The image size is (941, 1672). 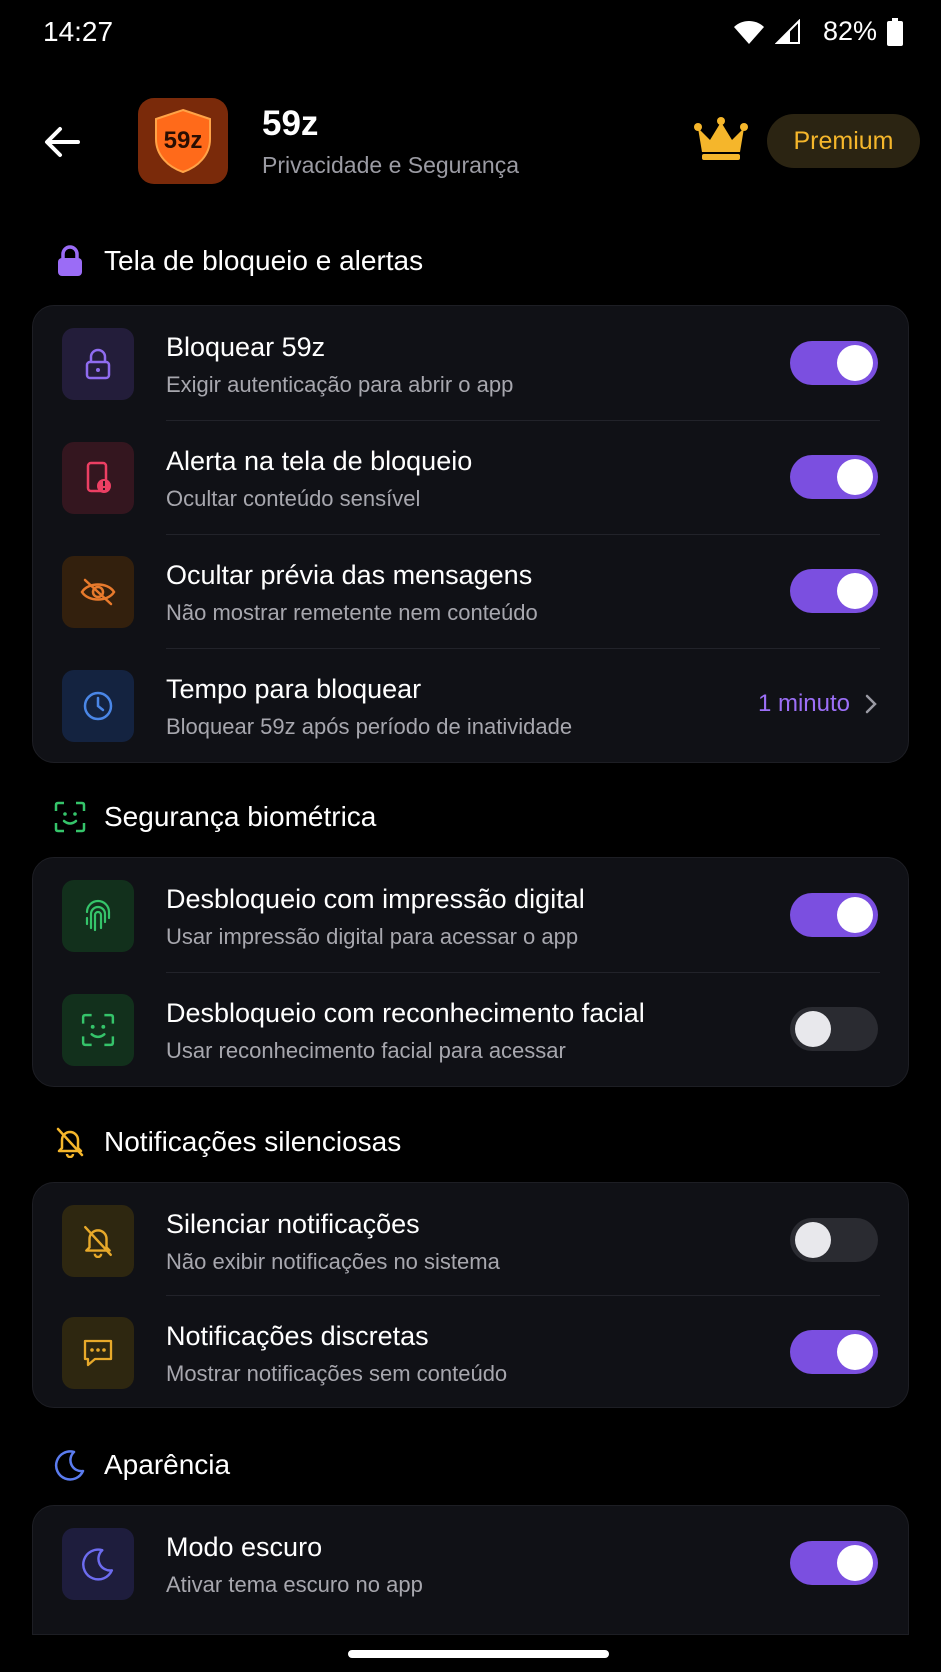 I want to click on eye-off-icon, so click(x=98, y=592).